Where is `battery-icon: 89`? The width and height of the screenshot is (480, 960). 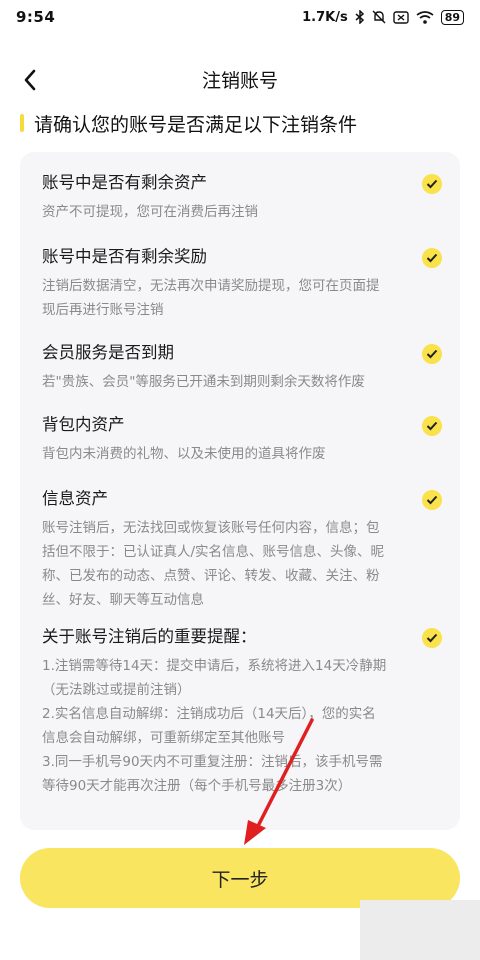
battery-icon: 89 is located at coordinates (452, 17).